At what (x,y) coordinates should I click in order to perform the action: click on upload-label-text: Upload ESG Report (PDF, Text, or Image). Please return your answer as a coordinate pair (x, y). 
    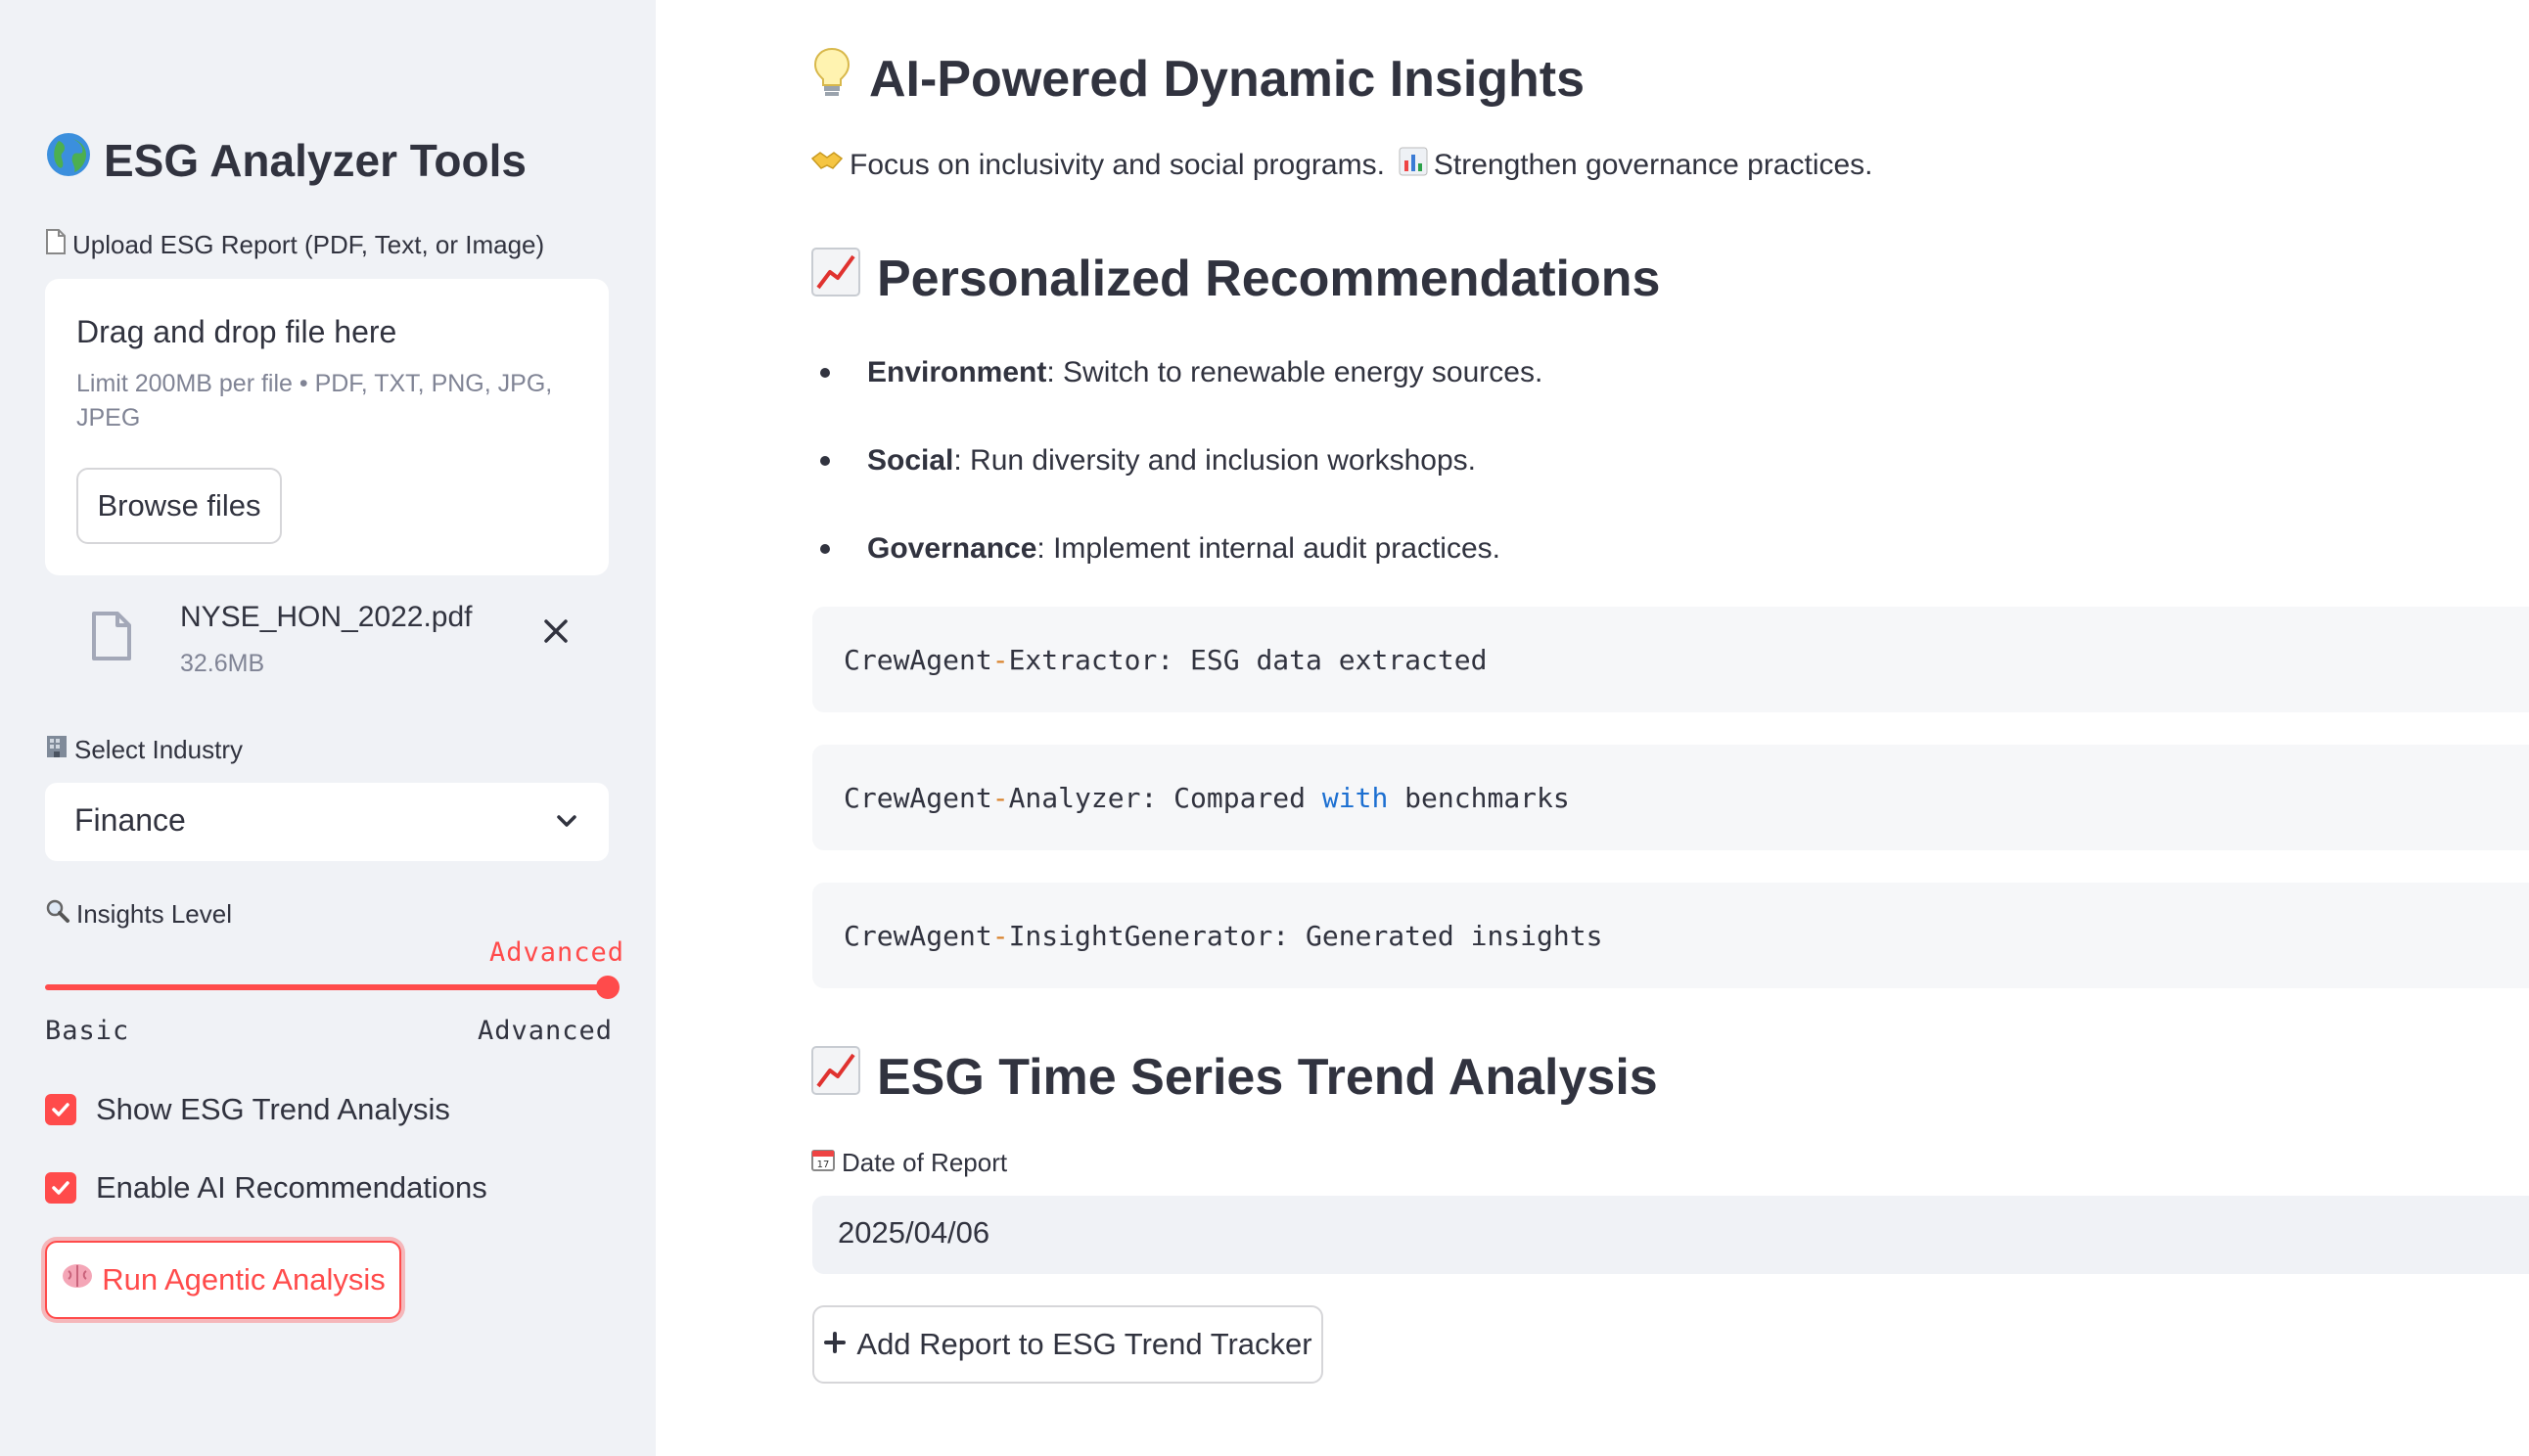
    Looking at the image, I should click on (308, 244).